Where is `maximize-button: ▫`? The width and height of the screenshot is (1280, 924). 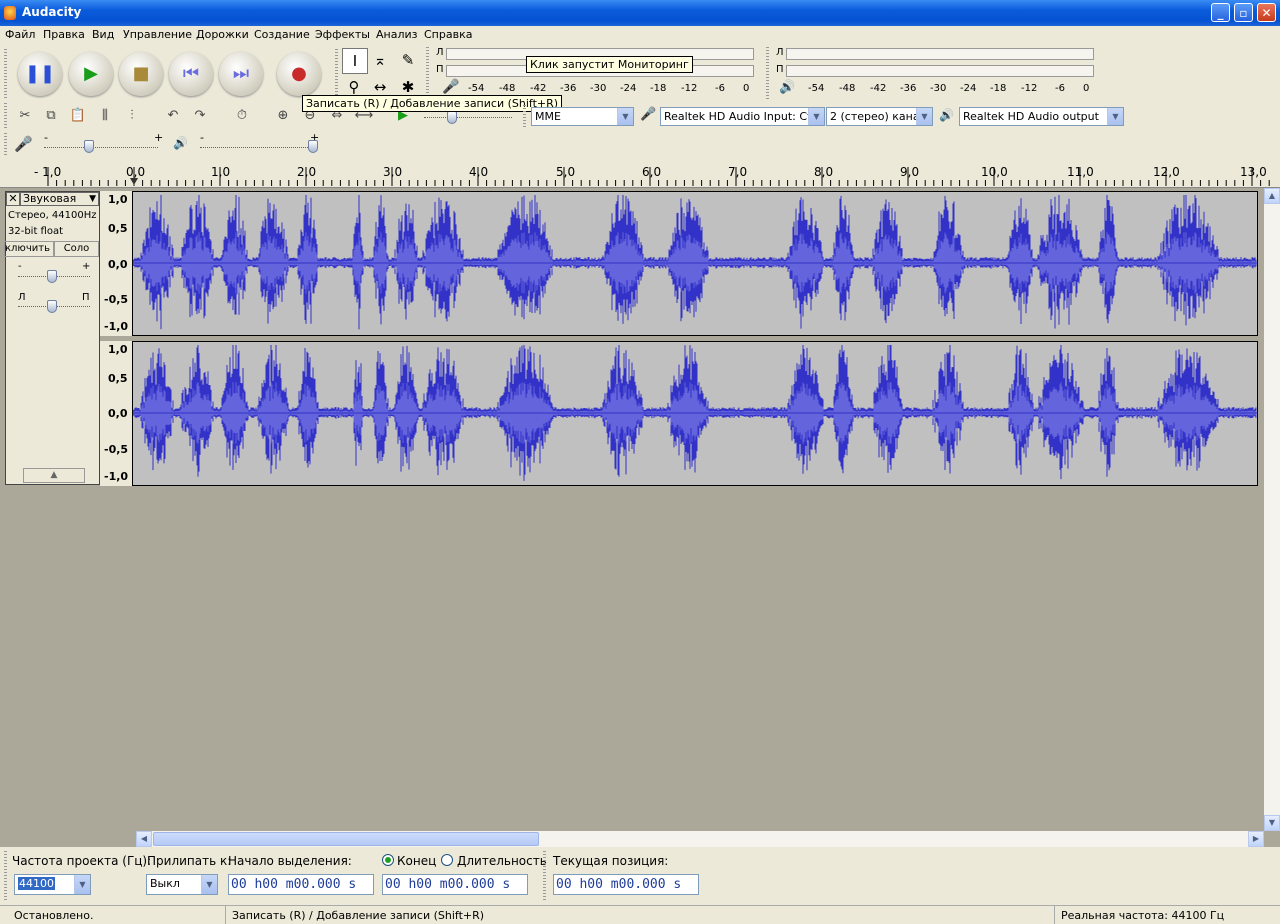
maximize-button: ▫ is located at coordinates (1243, 12).